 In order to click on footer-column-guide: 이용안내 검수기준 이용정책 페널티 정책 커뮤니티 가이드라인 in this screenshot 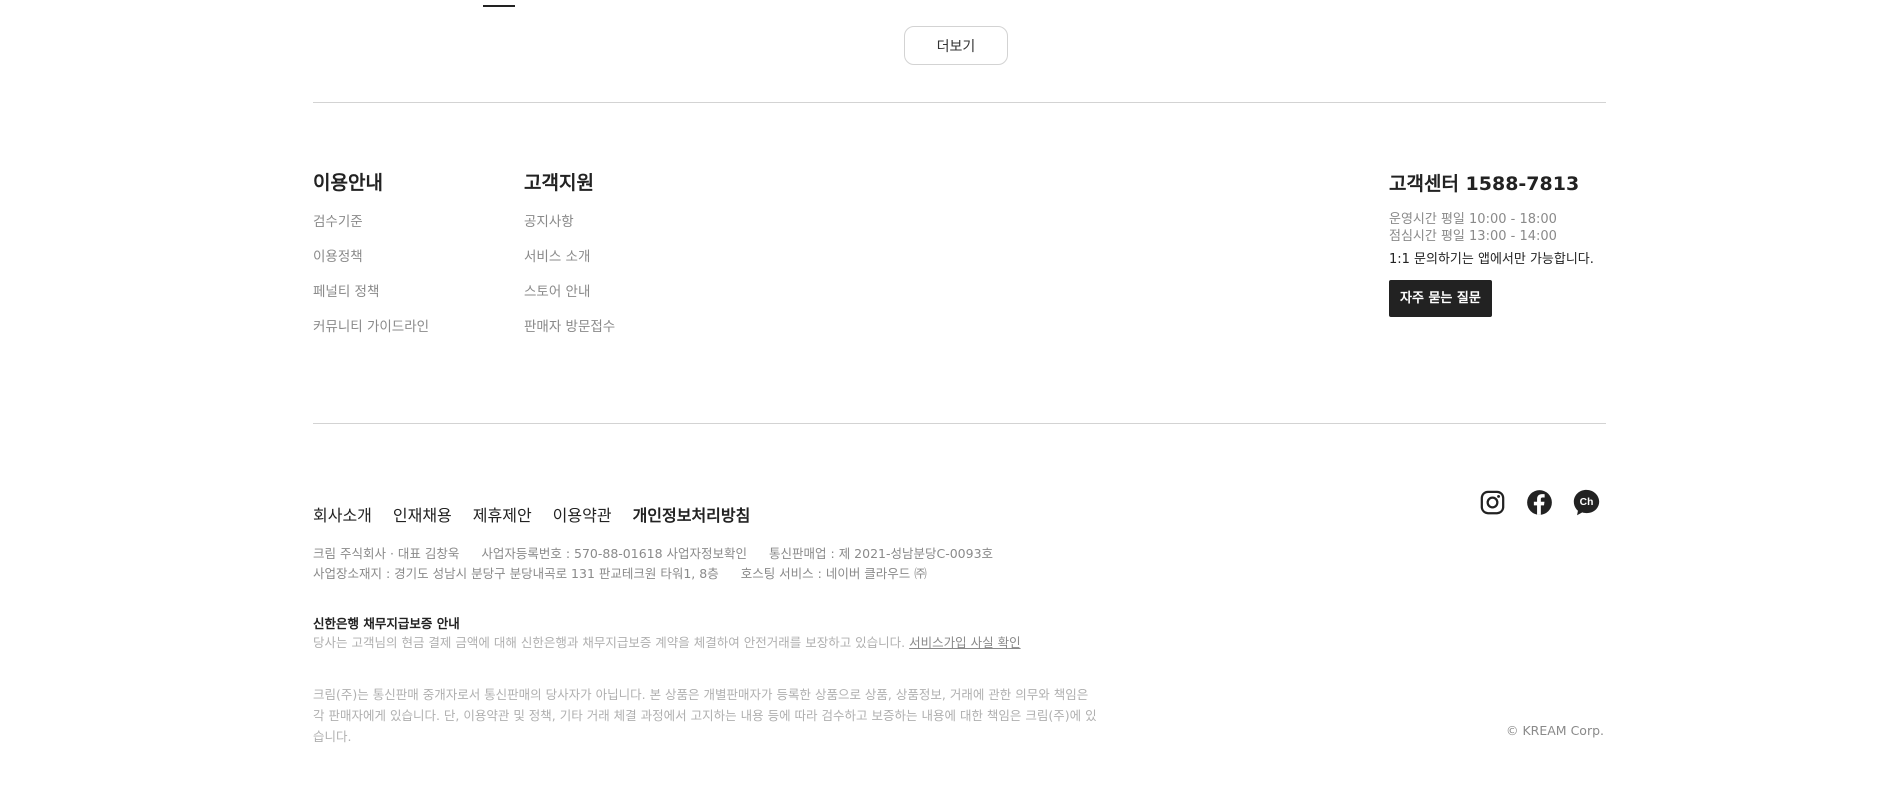, I will do `click(371, 262)`.